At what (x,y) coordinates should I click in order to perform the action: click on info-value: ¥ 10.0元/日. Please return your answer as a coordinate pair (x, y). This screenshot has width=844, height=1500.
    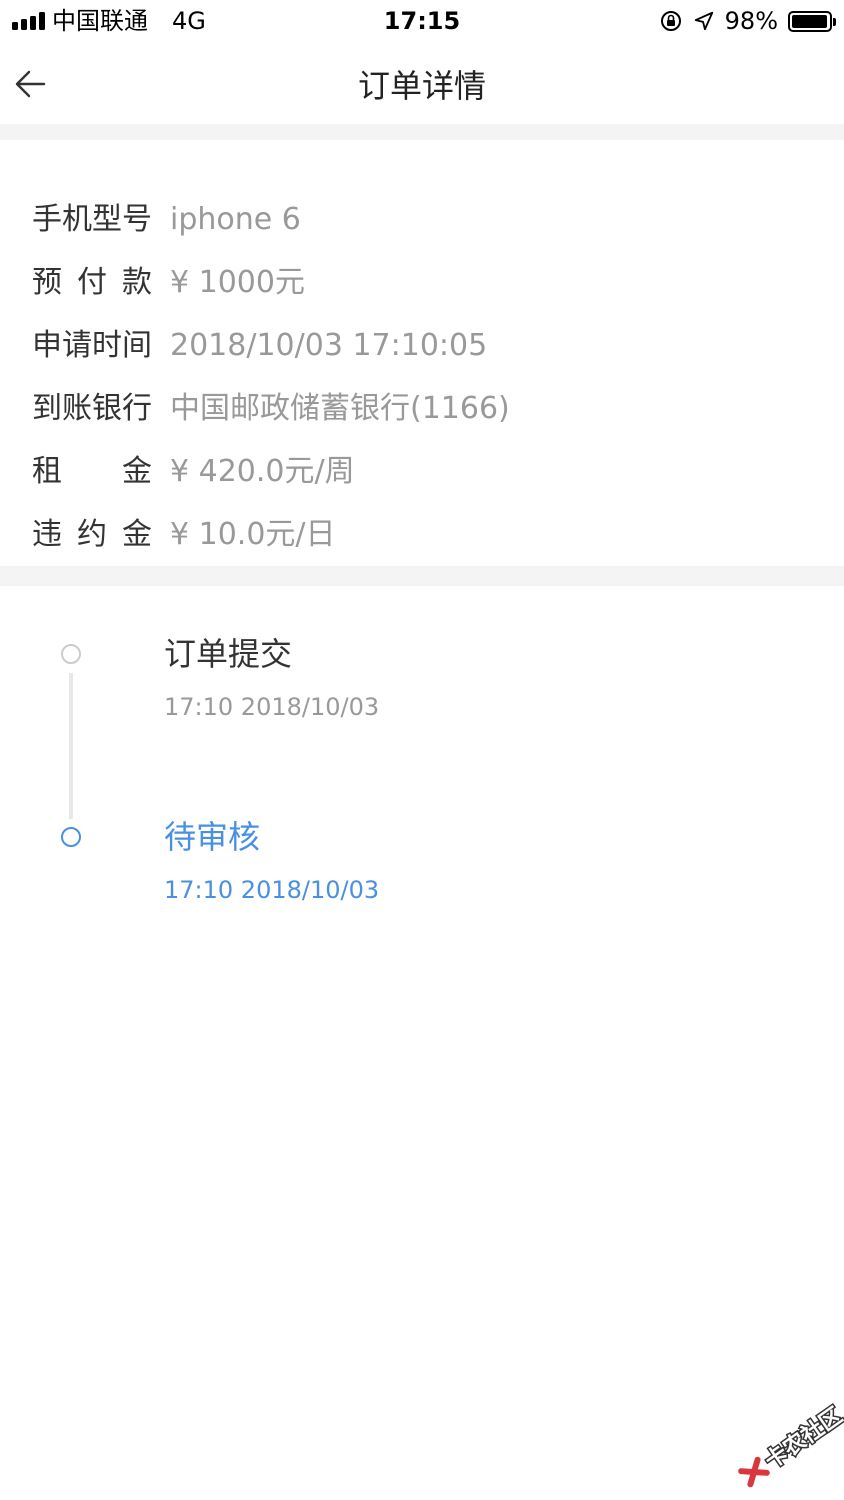
    Looking at the image, I should click on (253, 534).